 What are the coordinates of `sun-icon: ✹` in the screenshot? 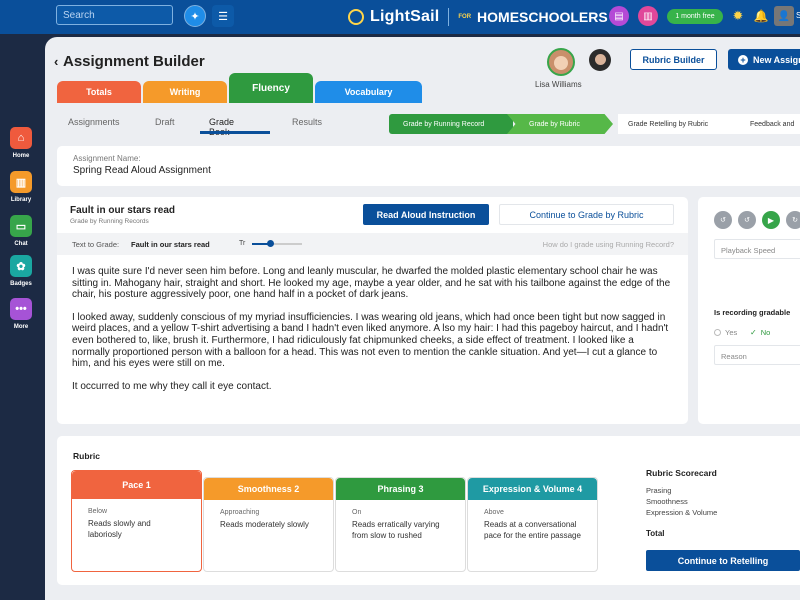 It's located at (738, 16).